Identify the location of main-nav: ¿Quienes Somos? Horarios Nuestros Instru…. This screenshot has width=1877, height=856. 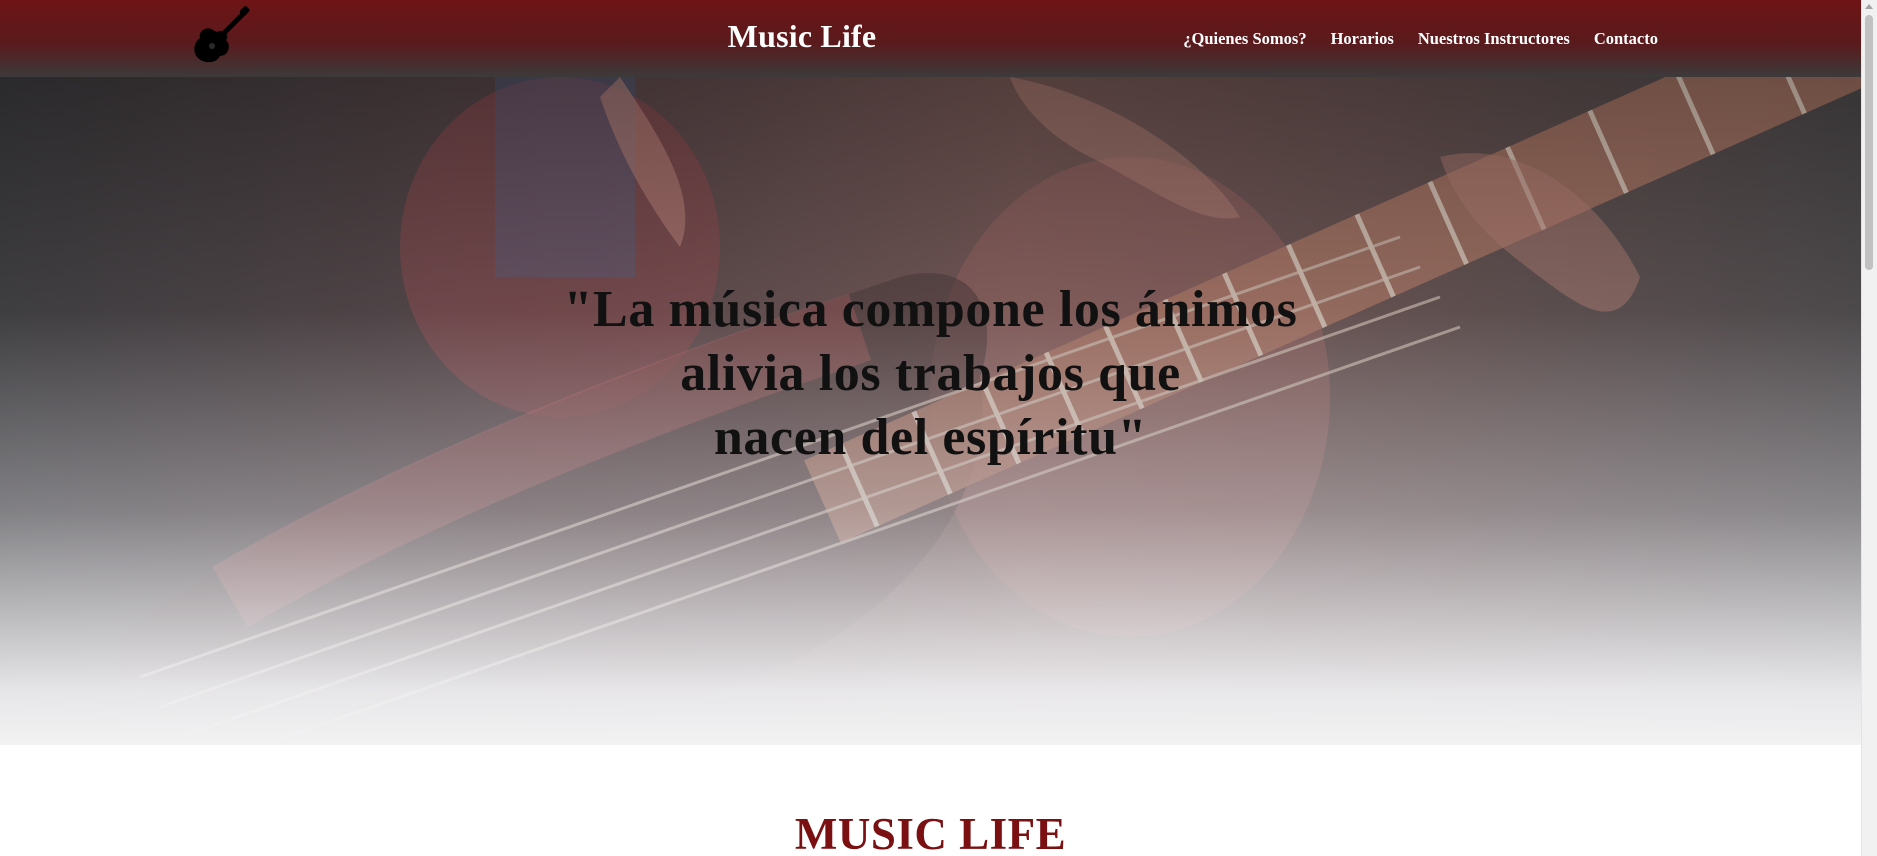
(1420, 39).